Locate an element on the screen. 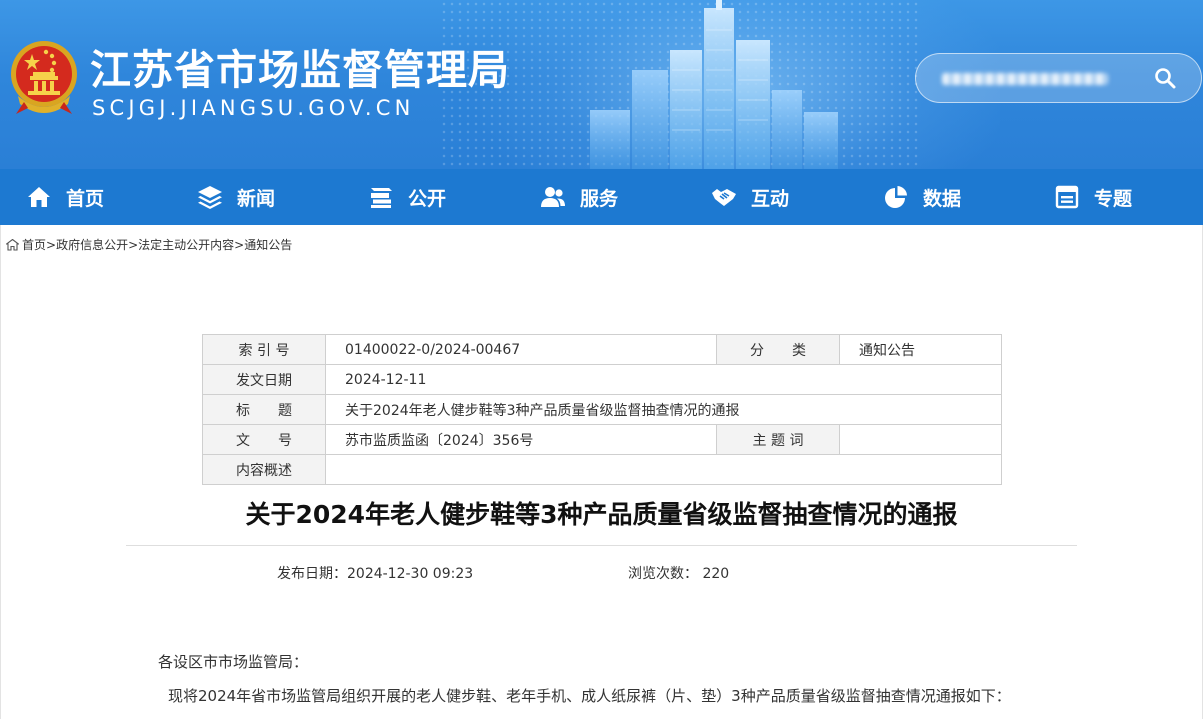  breadcrumb-link-home: 首页 is located at coordinates (34, 244).